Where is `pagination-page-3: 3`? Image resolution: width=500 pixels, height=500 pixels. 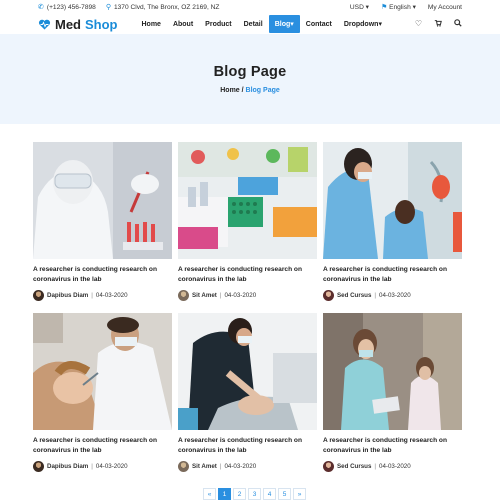
pagination-page-3: 3 is located at coordinates (254, 494).